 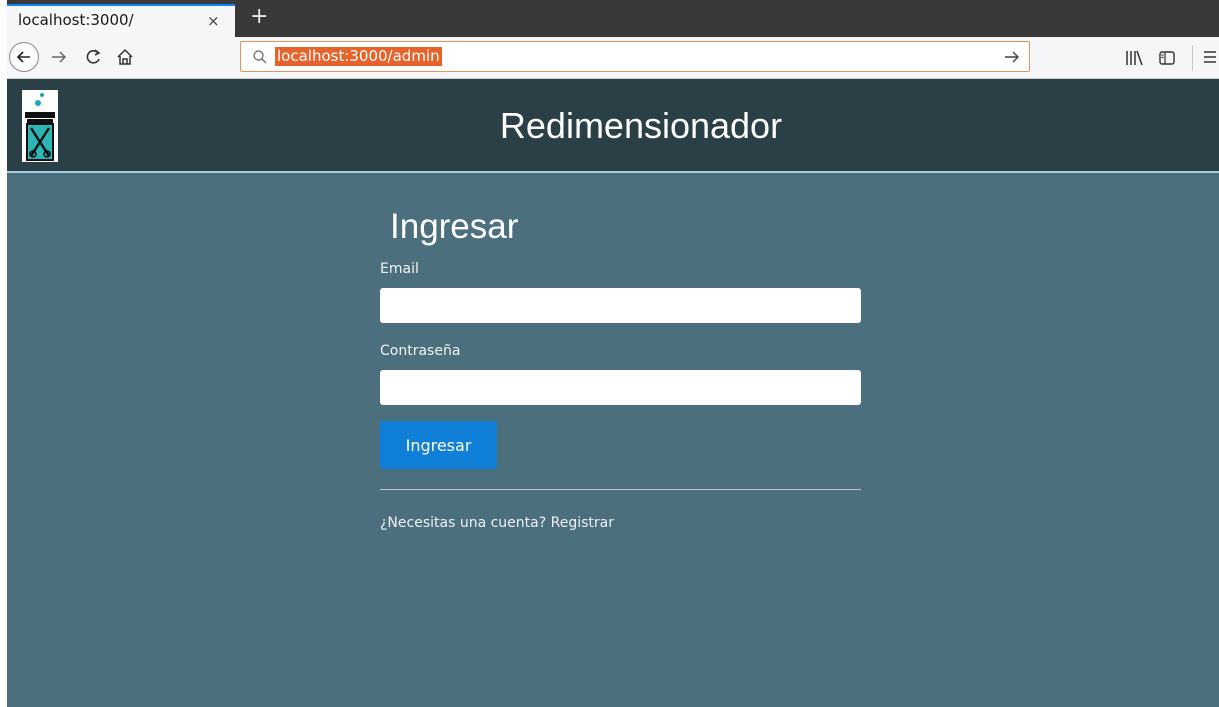 I want to click on navigation-toolbar: localhost:3000/admin, so click(x=613, y=58).